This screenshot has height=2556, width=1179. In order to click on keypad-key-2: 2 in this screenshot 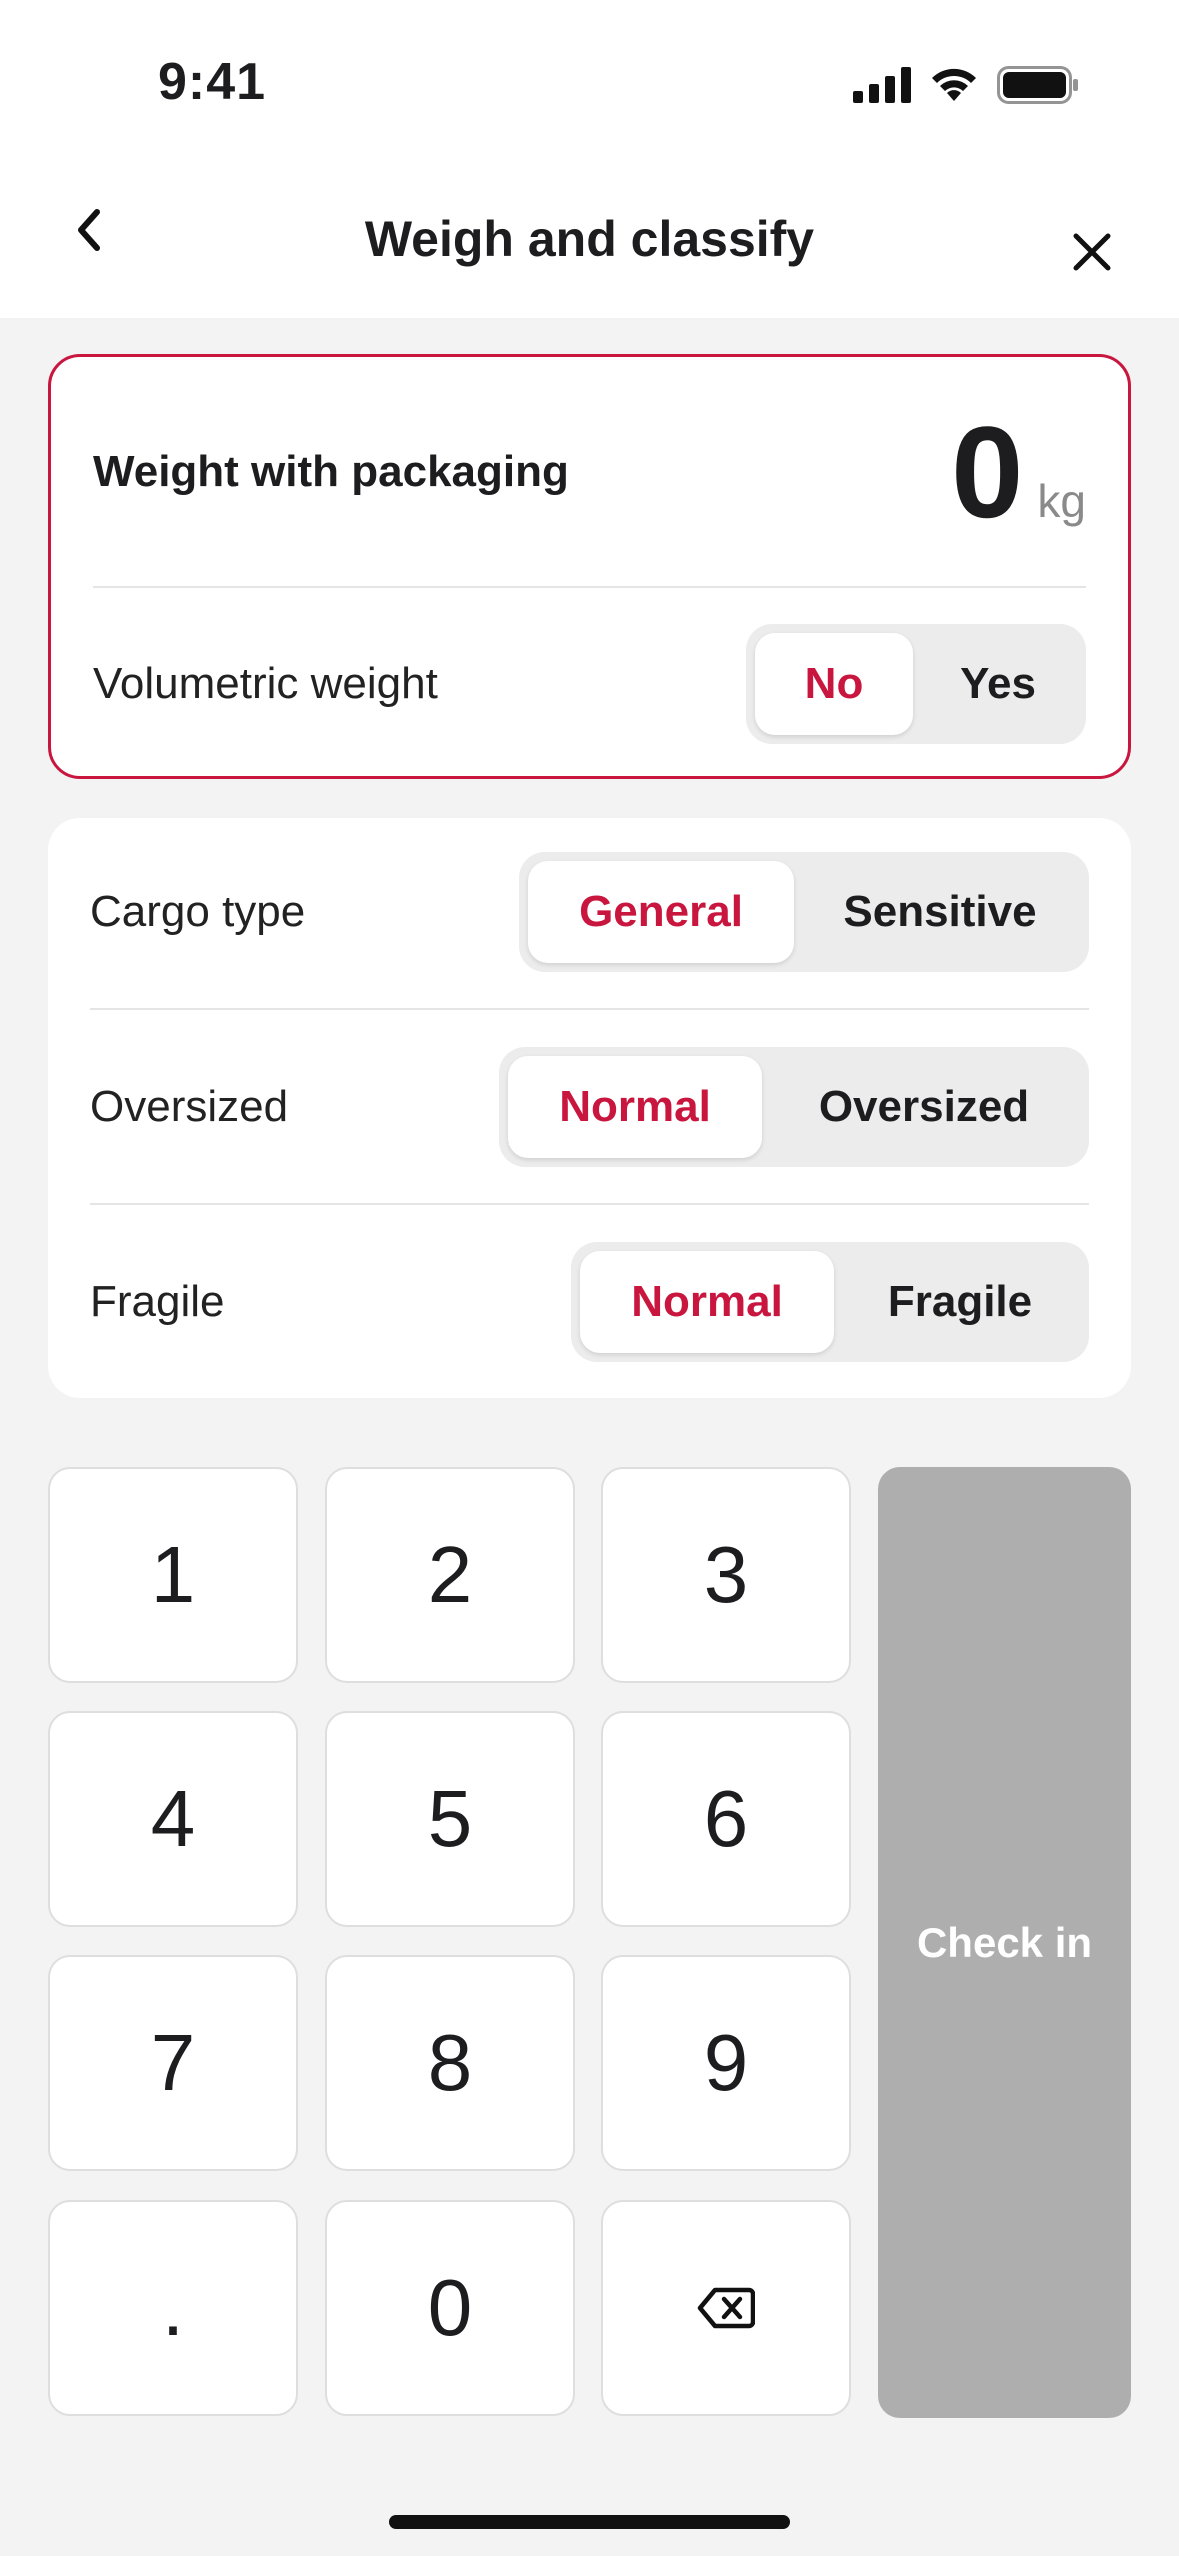, I will do `click(450, 1575)`.